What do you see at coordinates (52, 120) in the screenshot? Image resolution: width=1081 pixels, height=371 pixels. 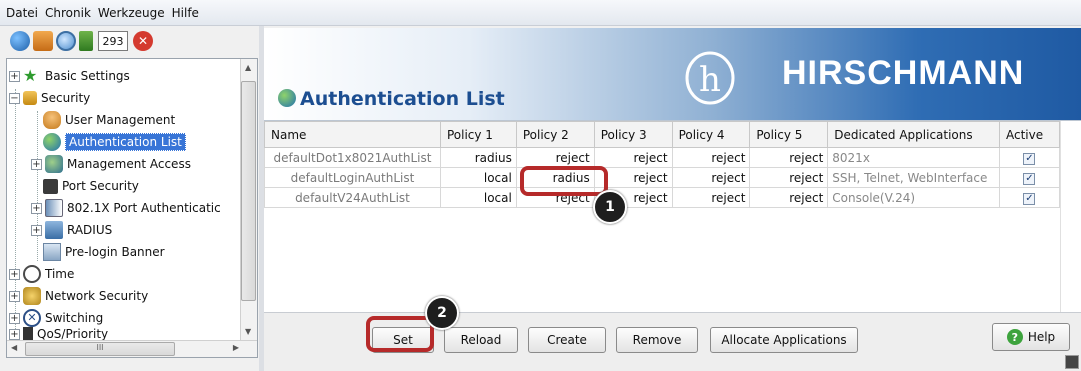 I see `users-icon` at bounding box center [52, 120].